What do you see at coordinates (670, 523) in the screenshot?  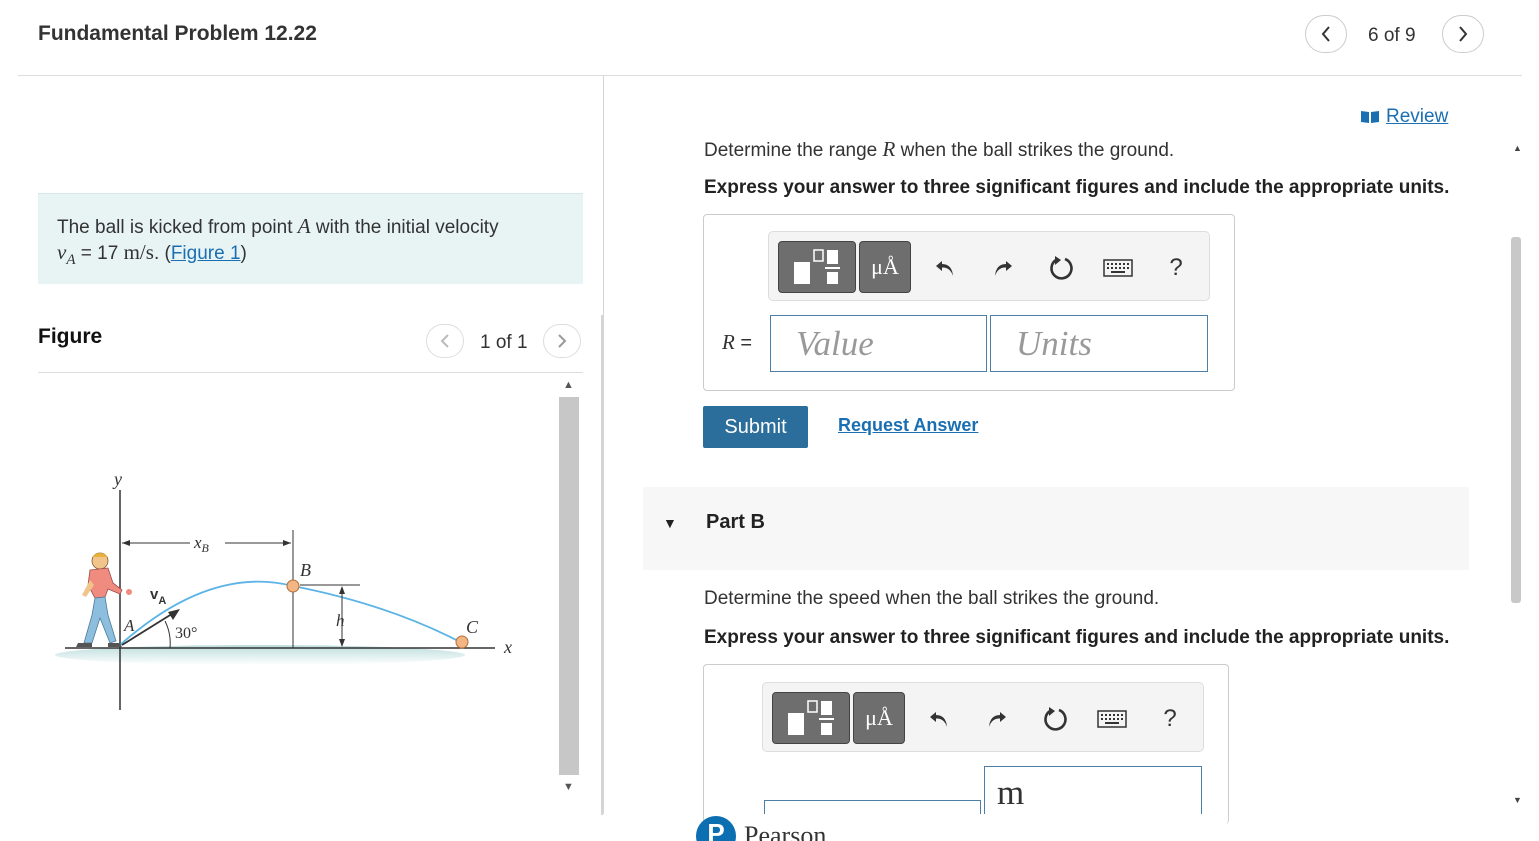 I see `collapse-triangle-icon: ▼` at bounding box center [670, 523].